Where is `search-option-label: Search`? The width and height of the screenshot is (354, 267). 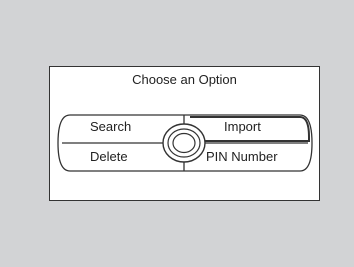 search-option-label: Search is located at coordinates (111, 126).